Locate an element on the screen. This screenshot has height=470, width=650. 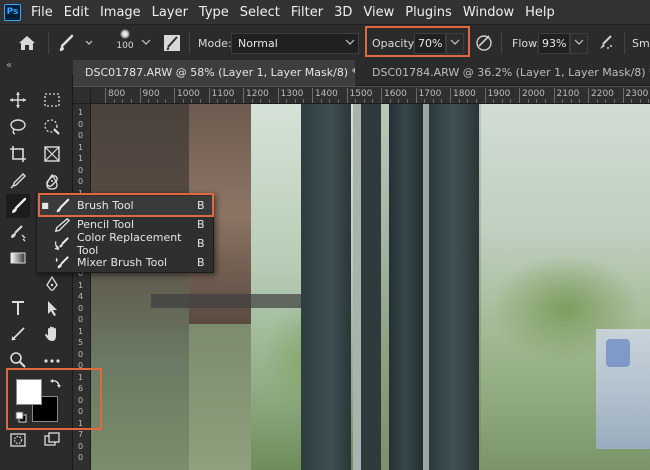
brush-tool is located at coordinates (18, 206).